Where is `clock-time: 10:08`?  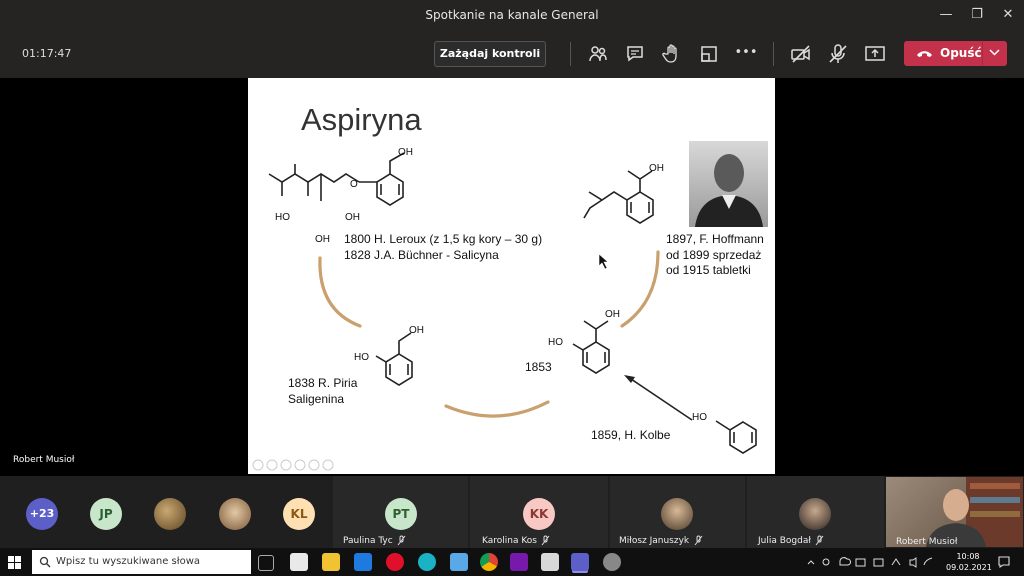 clock-time: 10:08 is located at coordinates (968, 556).